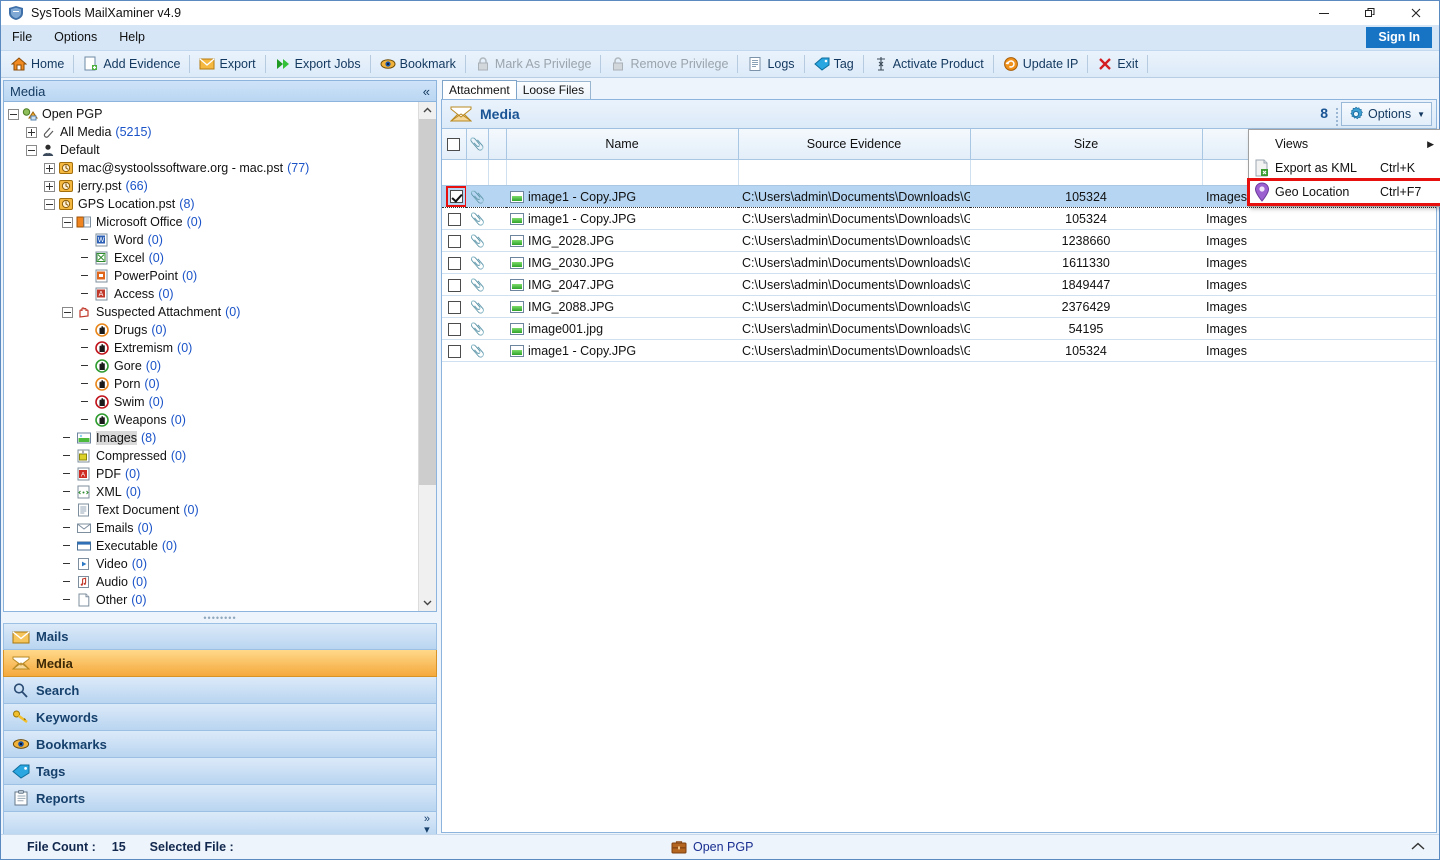 This screenshot has width=1440, height=860. What do you see at coordinates (622, 172) in the screenshot?
I see `filter-cell-name` at bounding box center [622, 172].